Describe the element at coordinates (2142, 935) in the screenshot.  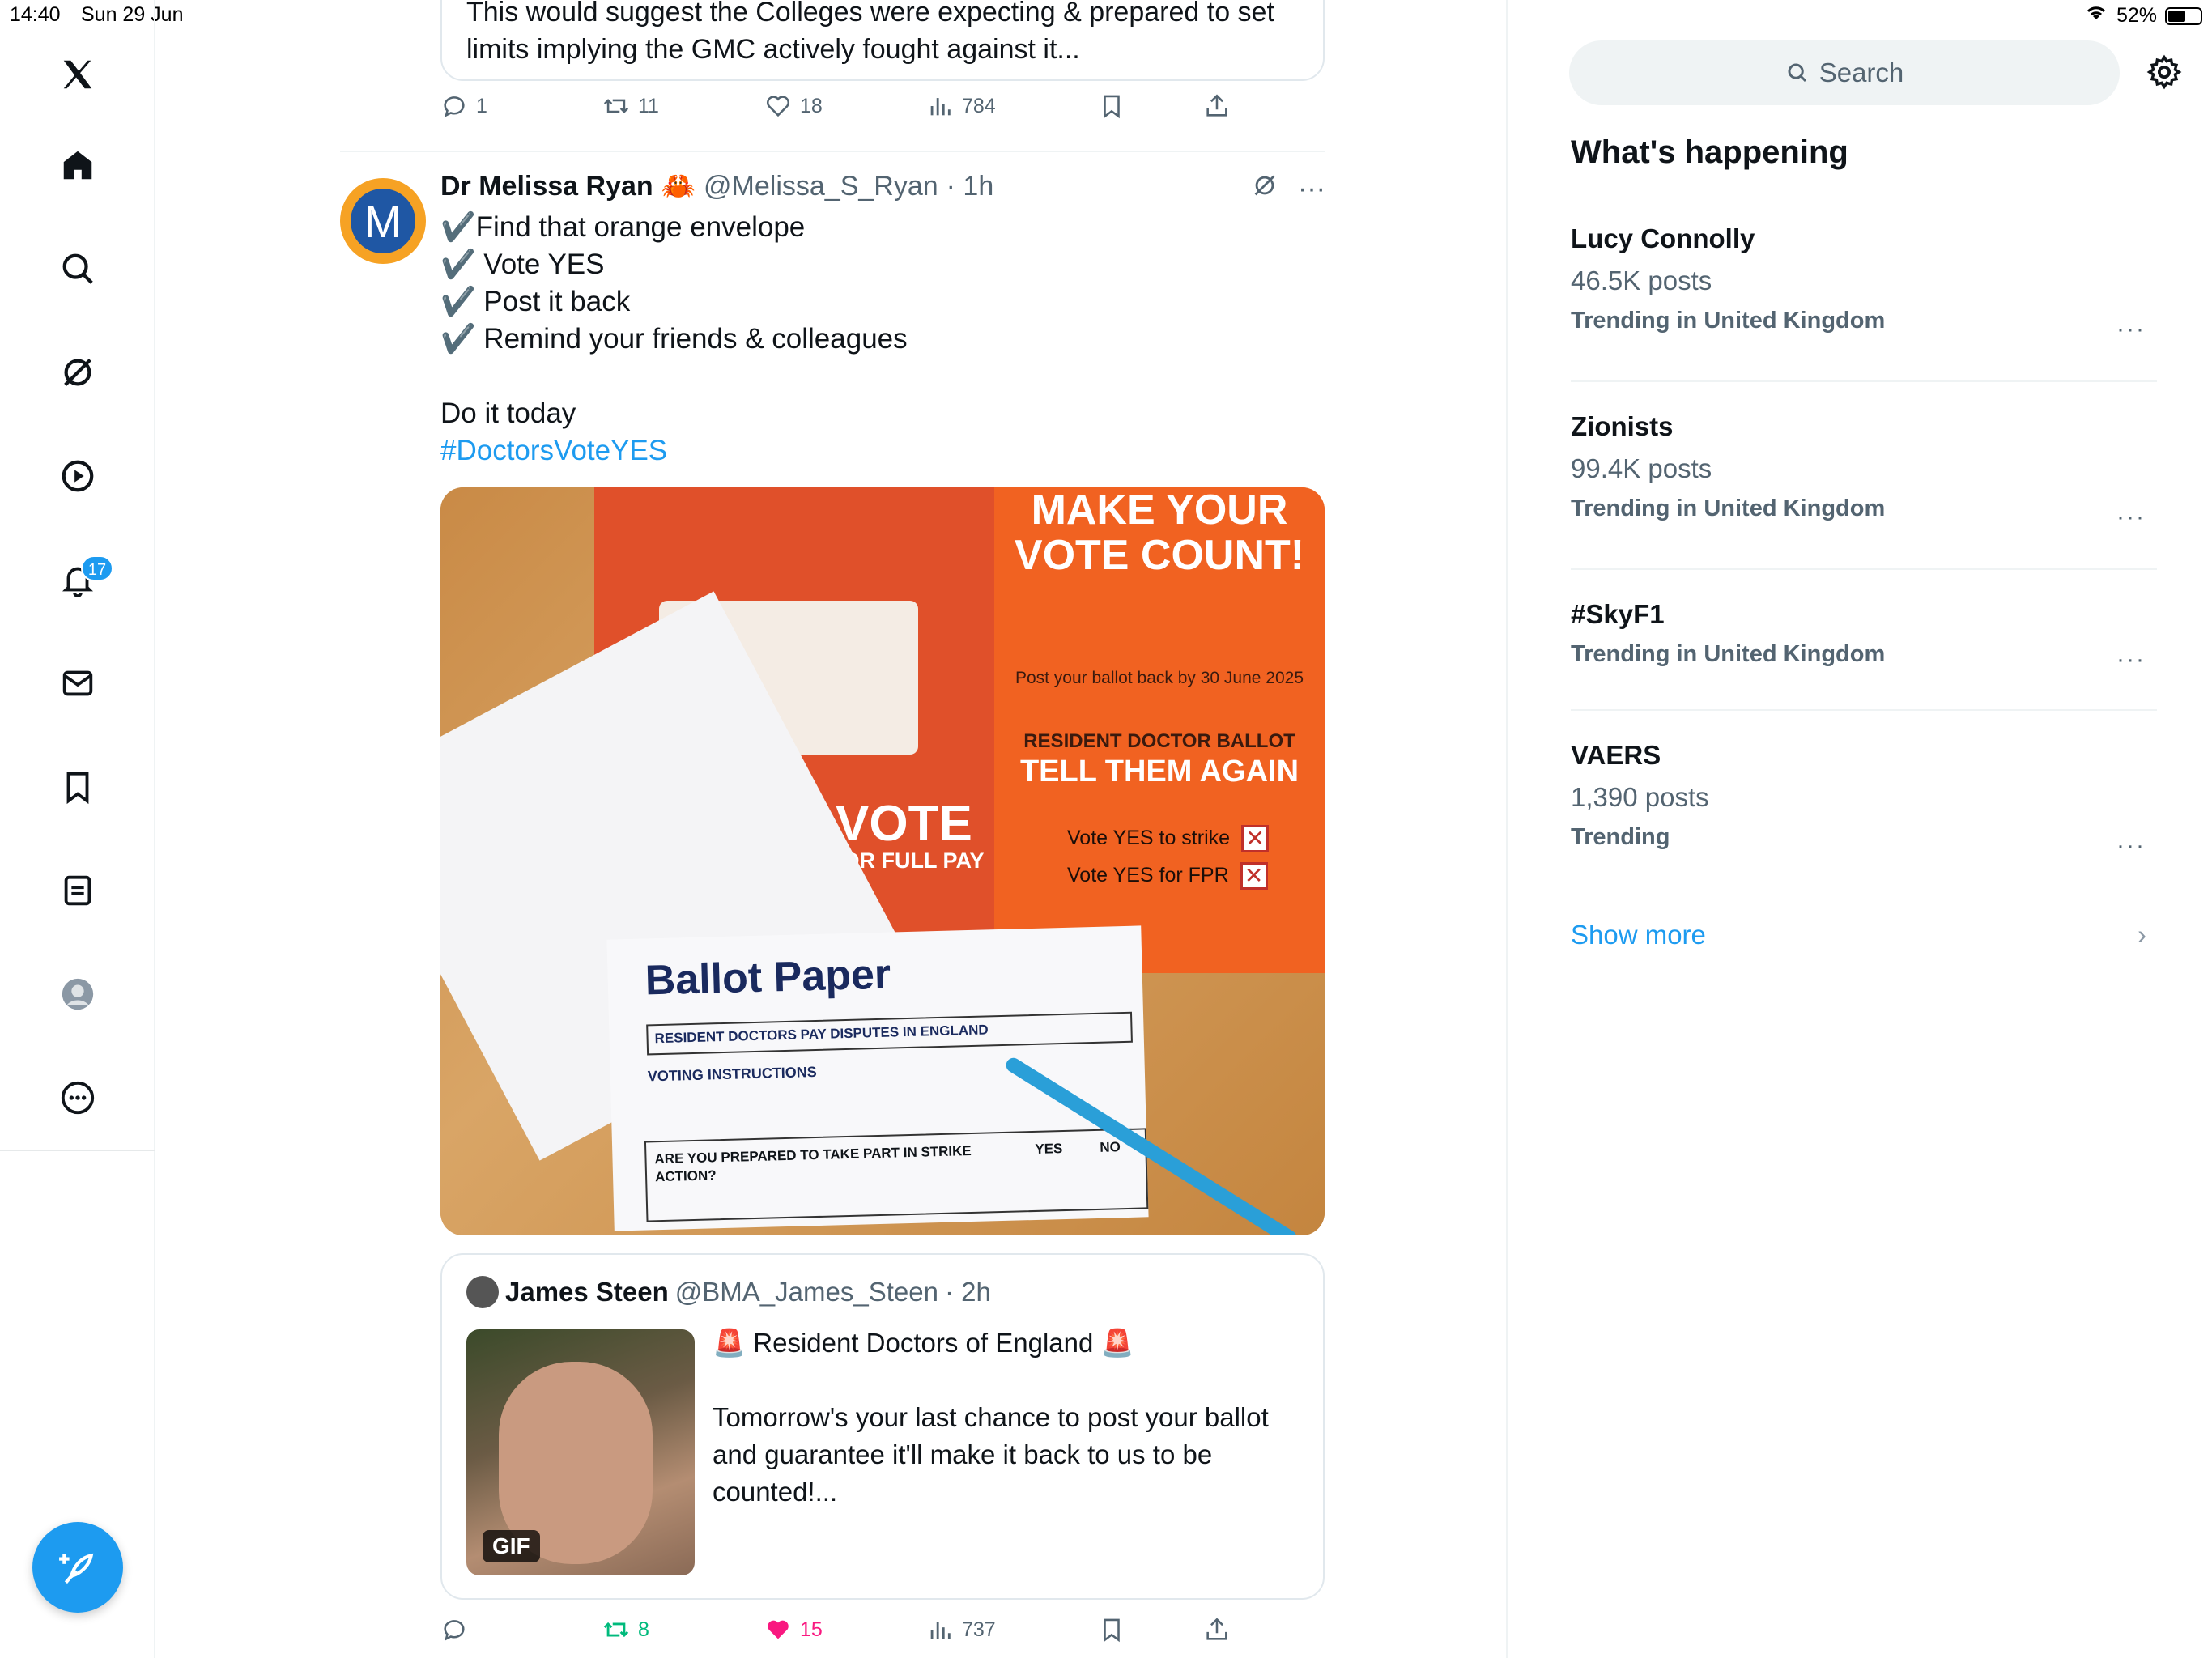
I see `chevron-right-icon: ›` at that location.